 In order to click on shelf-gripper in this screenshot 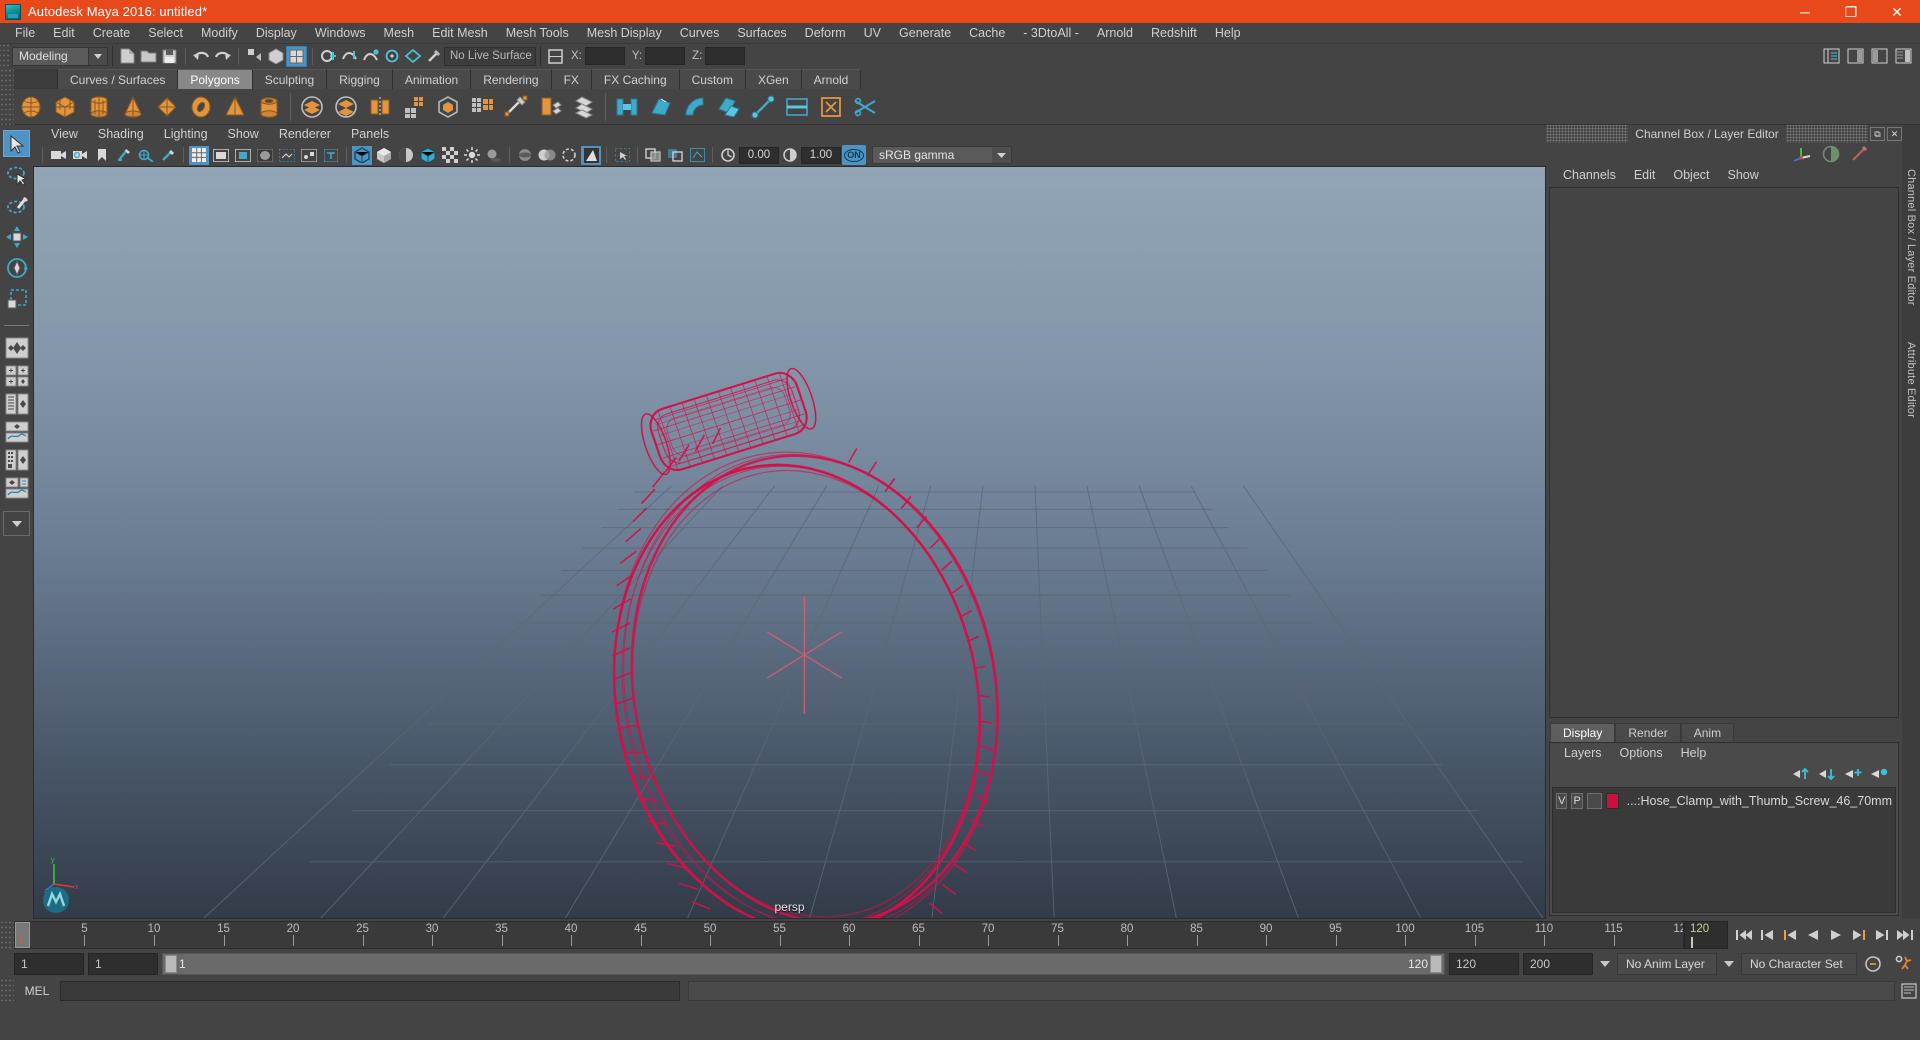, I will do `click(7, 78)`.